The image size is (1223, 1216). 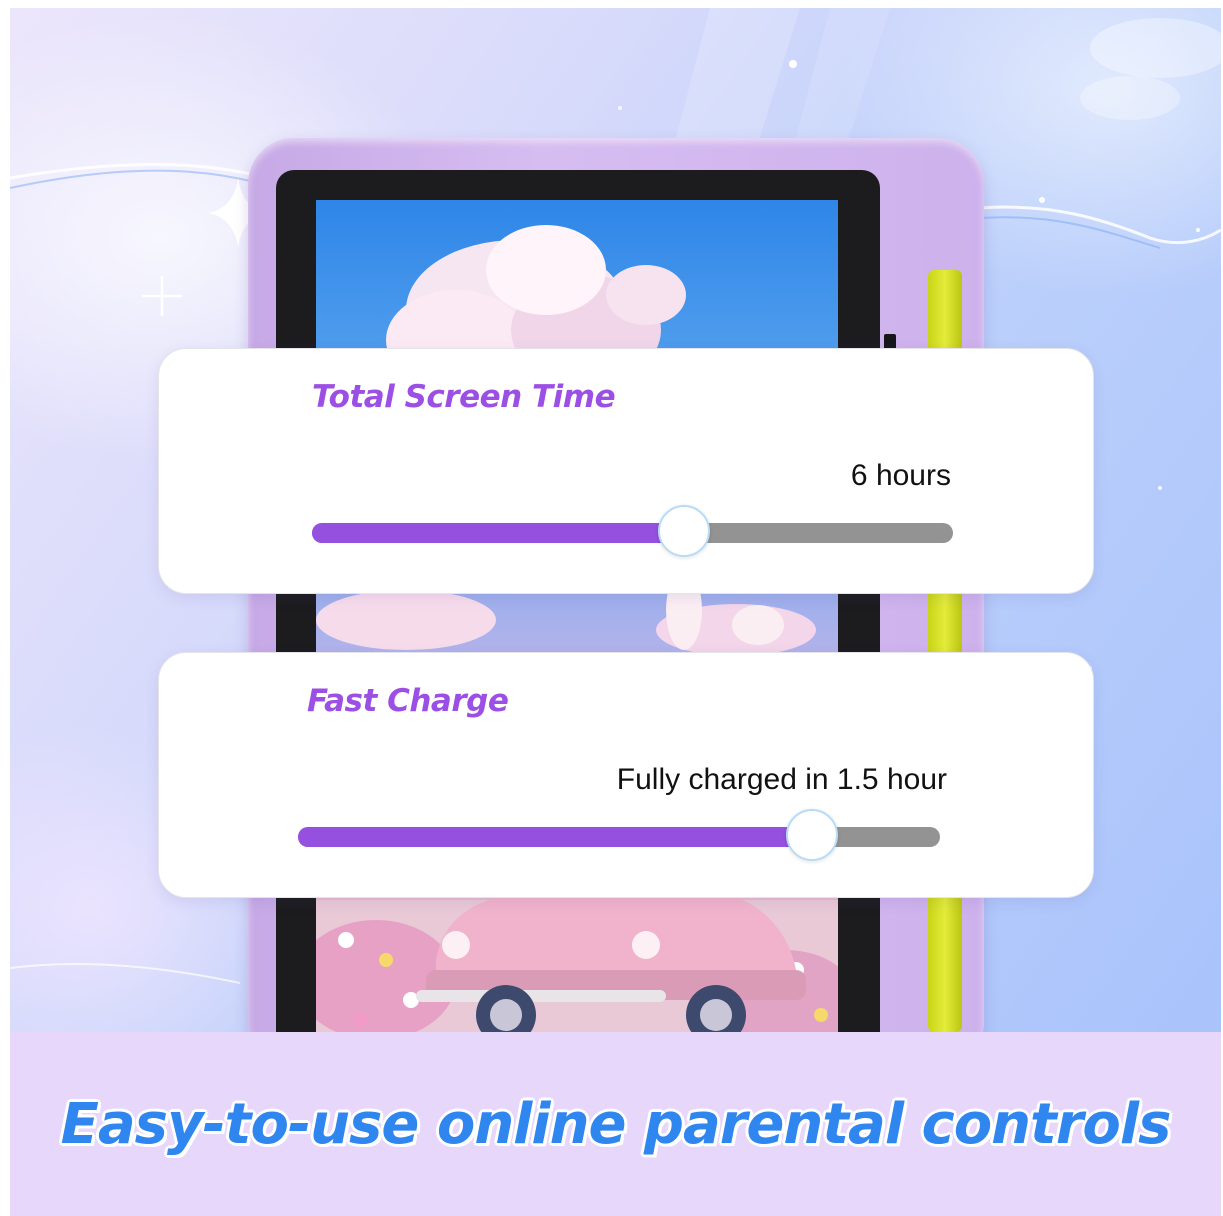 What do you see at coordinates (616, 1124) in the screenshot?
I see `tagline: Easy-to-use online parental controls` at bounding box center [616, 1124].